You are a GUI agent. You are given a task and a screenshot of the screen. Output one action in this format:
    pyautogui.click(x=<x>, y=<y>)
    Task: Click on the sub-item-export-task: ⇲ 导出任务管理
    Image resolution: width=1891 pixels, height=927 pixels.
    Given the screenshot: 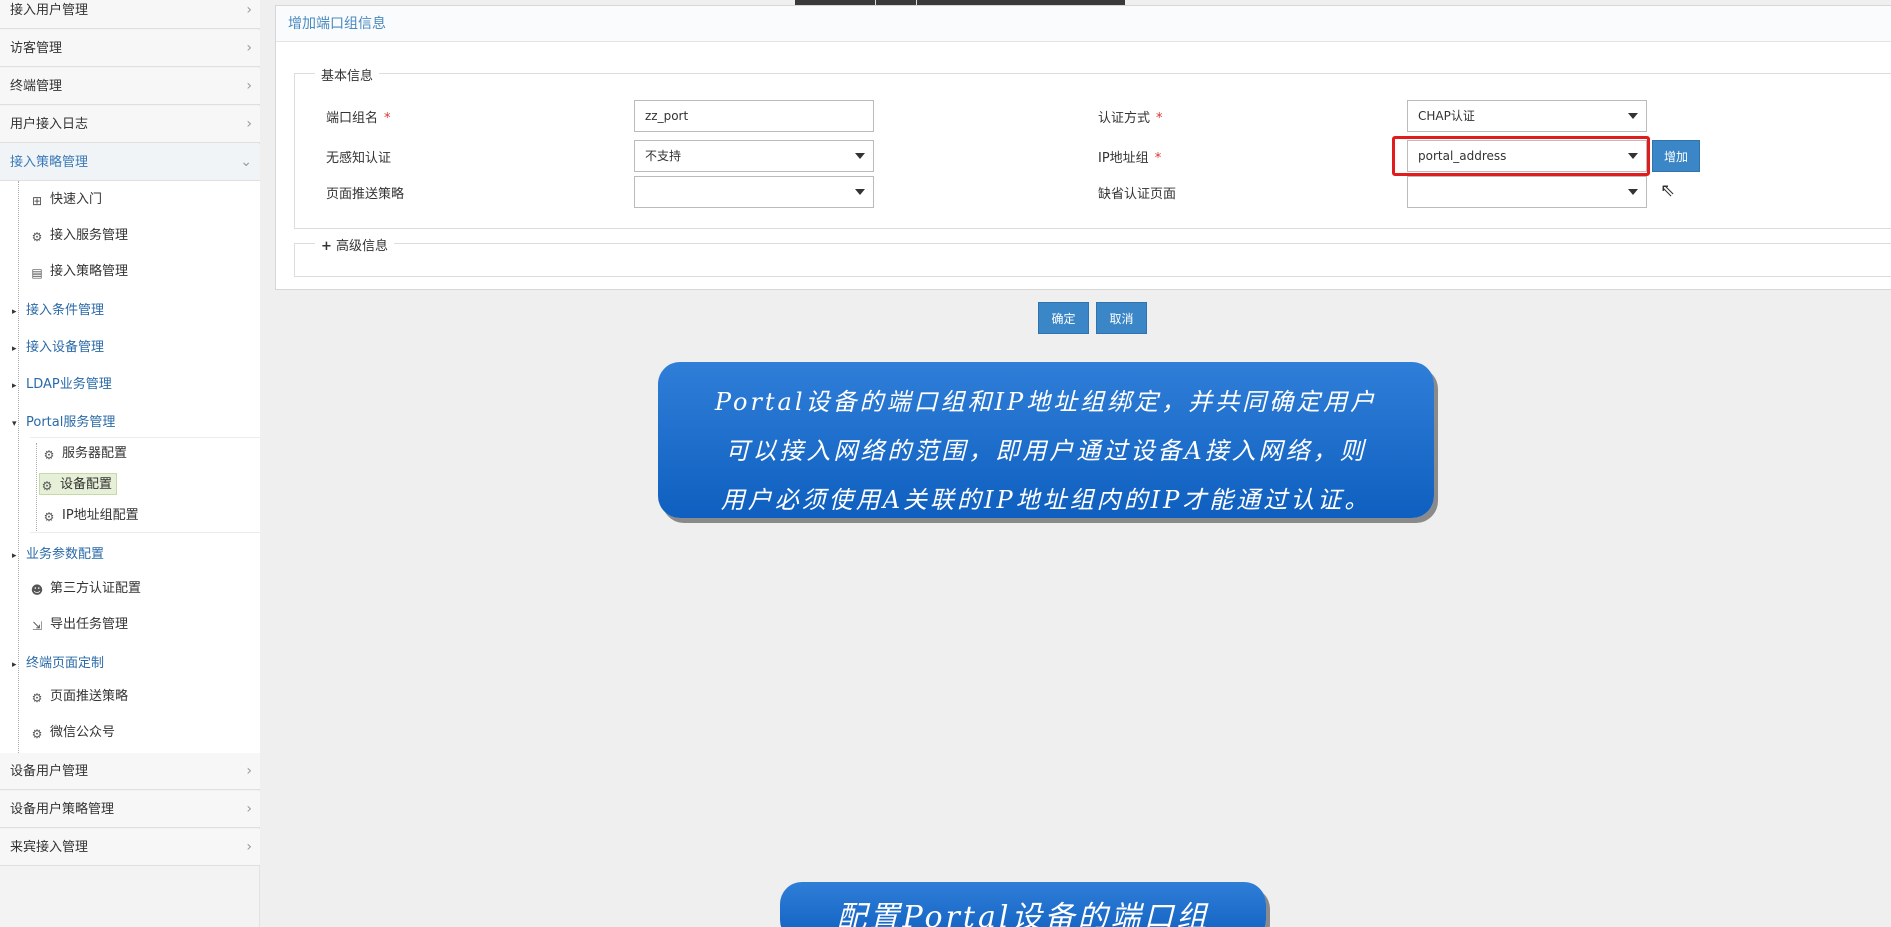 What is the action you would take?
    pyautogui.click(x=79, y=625)
    